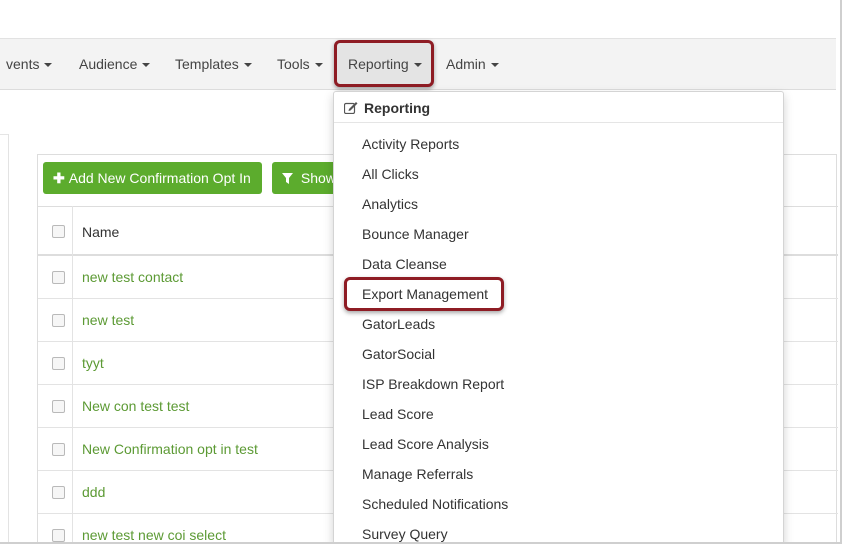  What do you see at coordinates (397, 108) in the screenshot?
I see `dropdown-header-label: Reporting` at bounding box center [397, 108].